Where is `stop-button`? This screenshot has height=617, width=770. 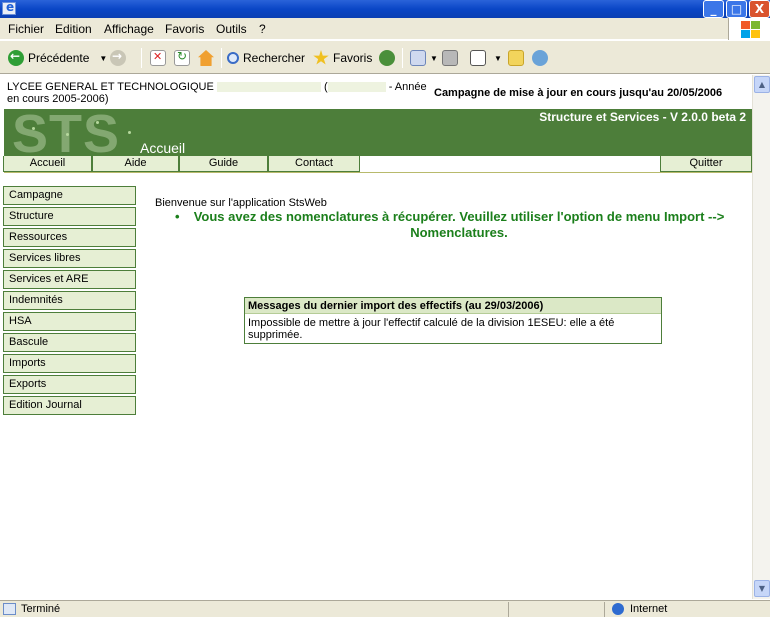
stop-button is located at coordinates (160, 58).